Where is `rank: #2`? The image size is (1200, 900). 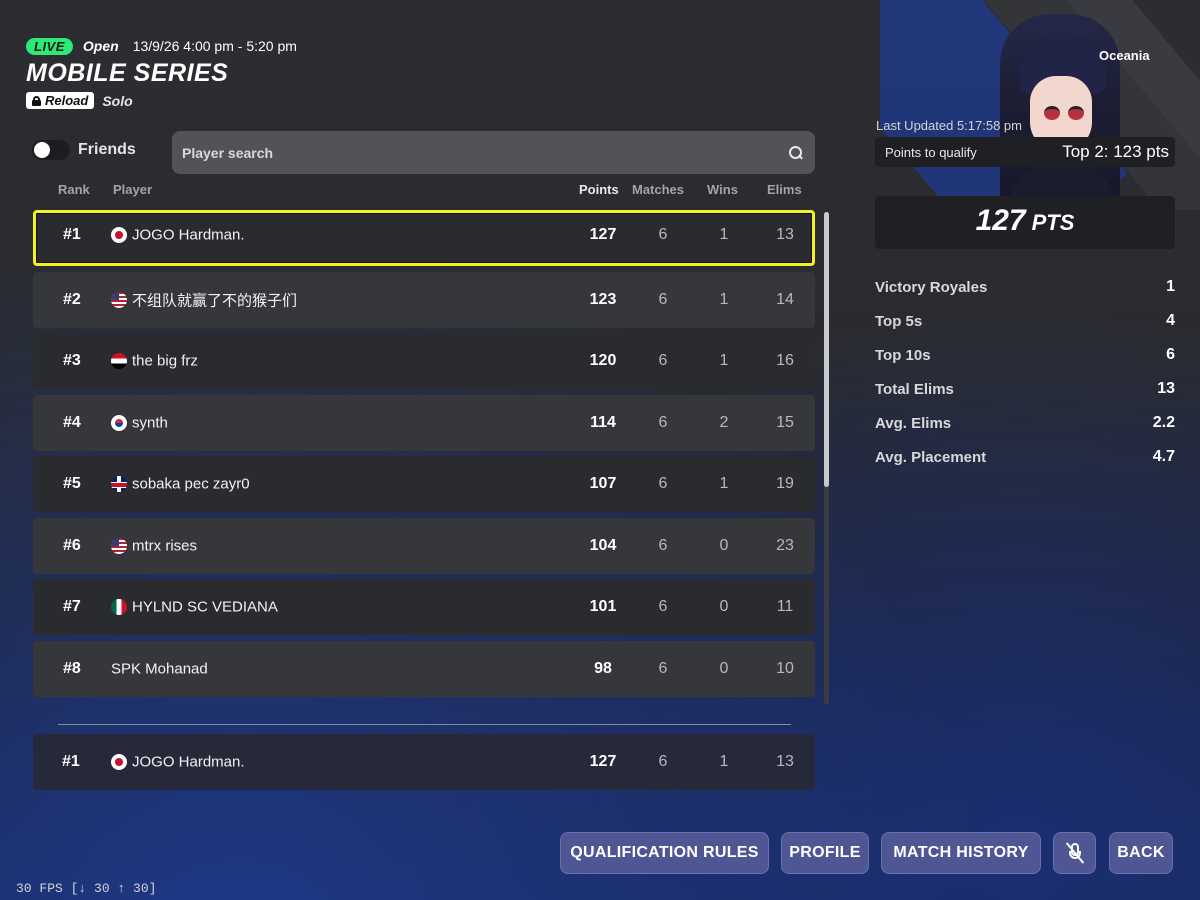
rank: #2 is located at coordinates (72, 299).